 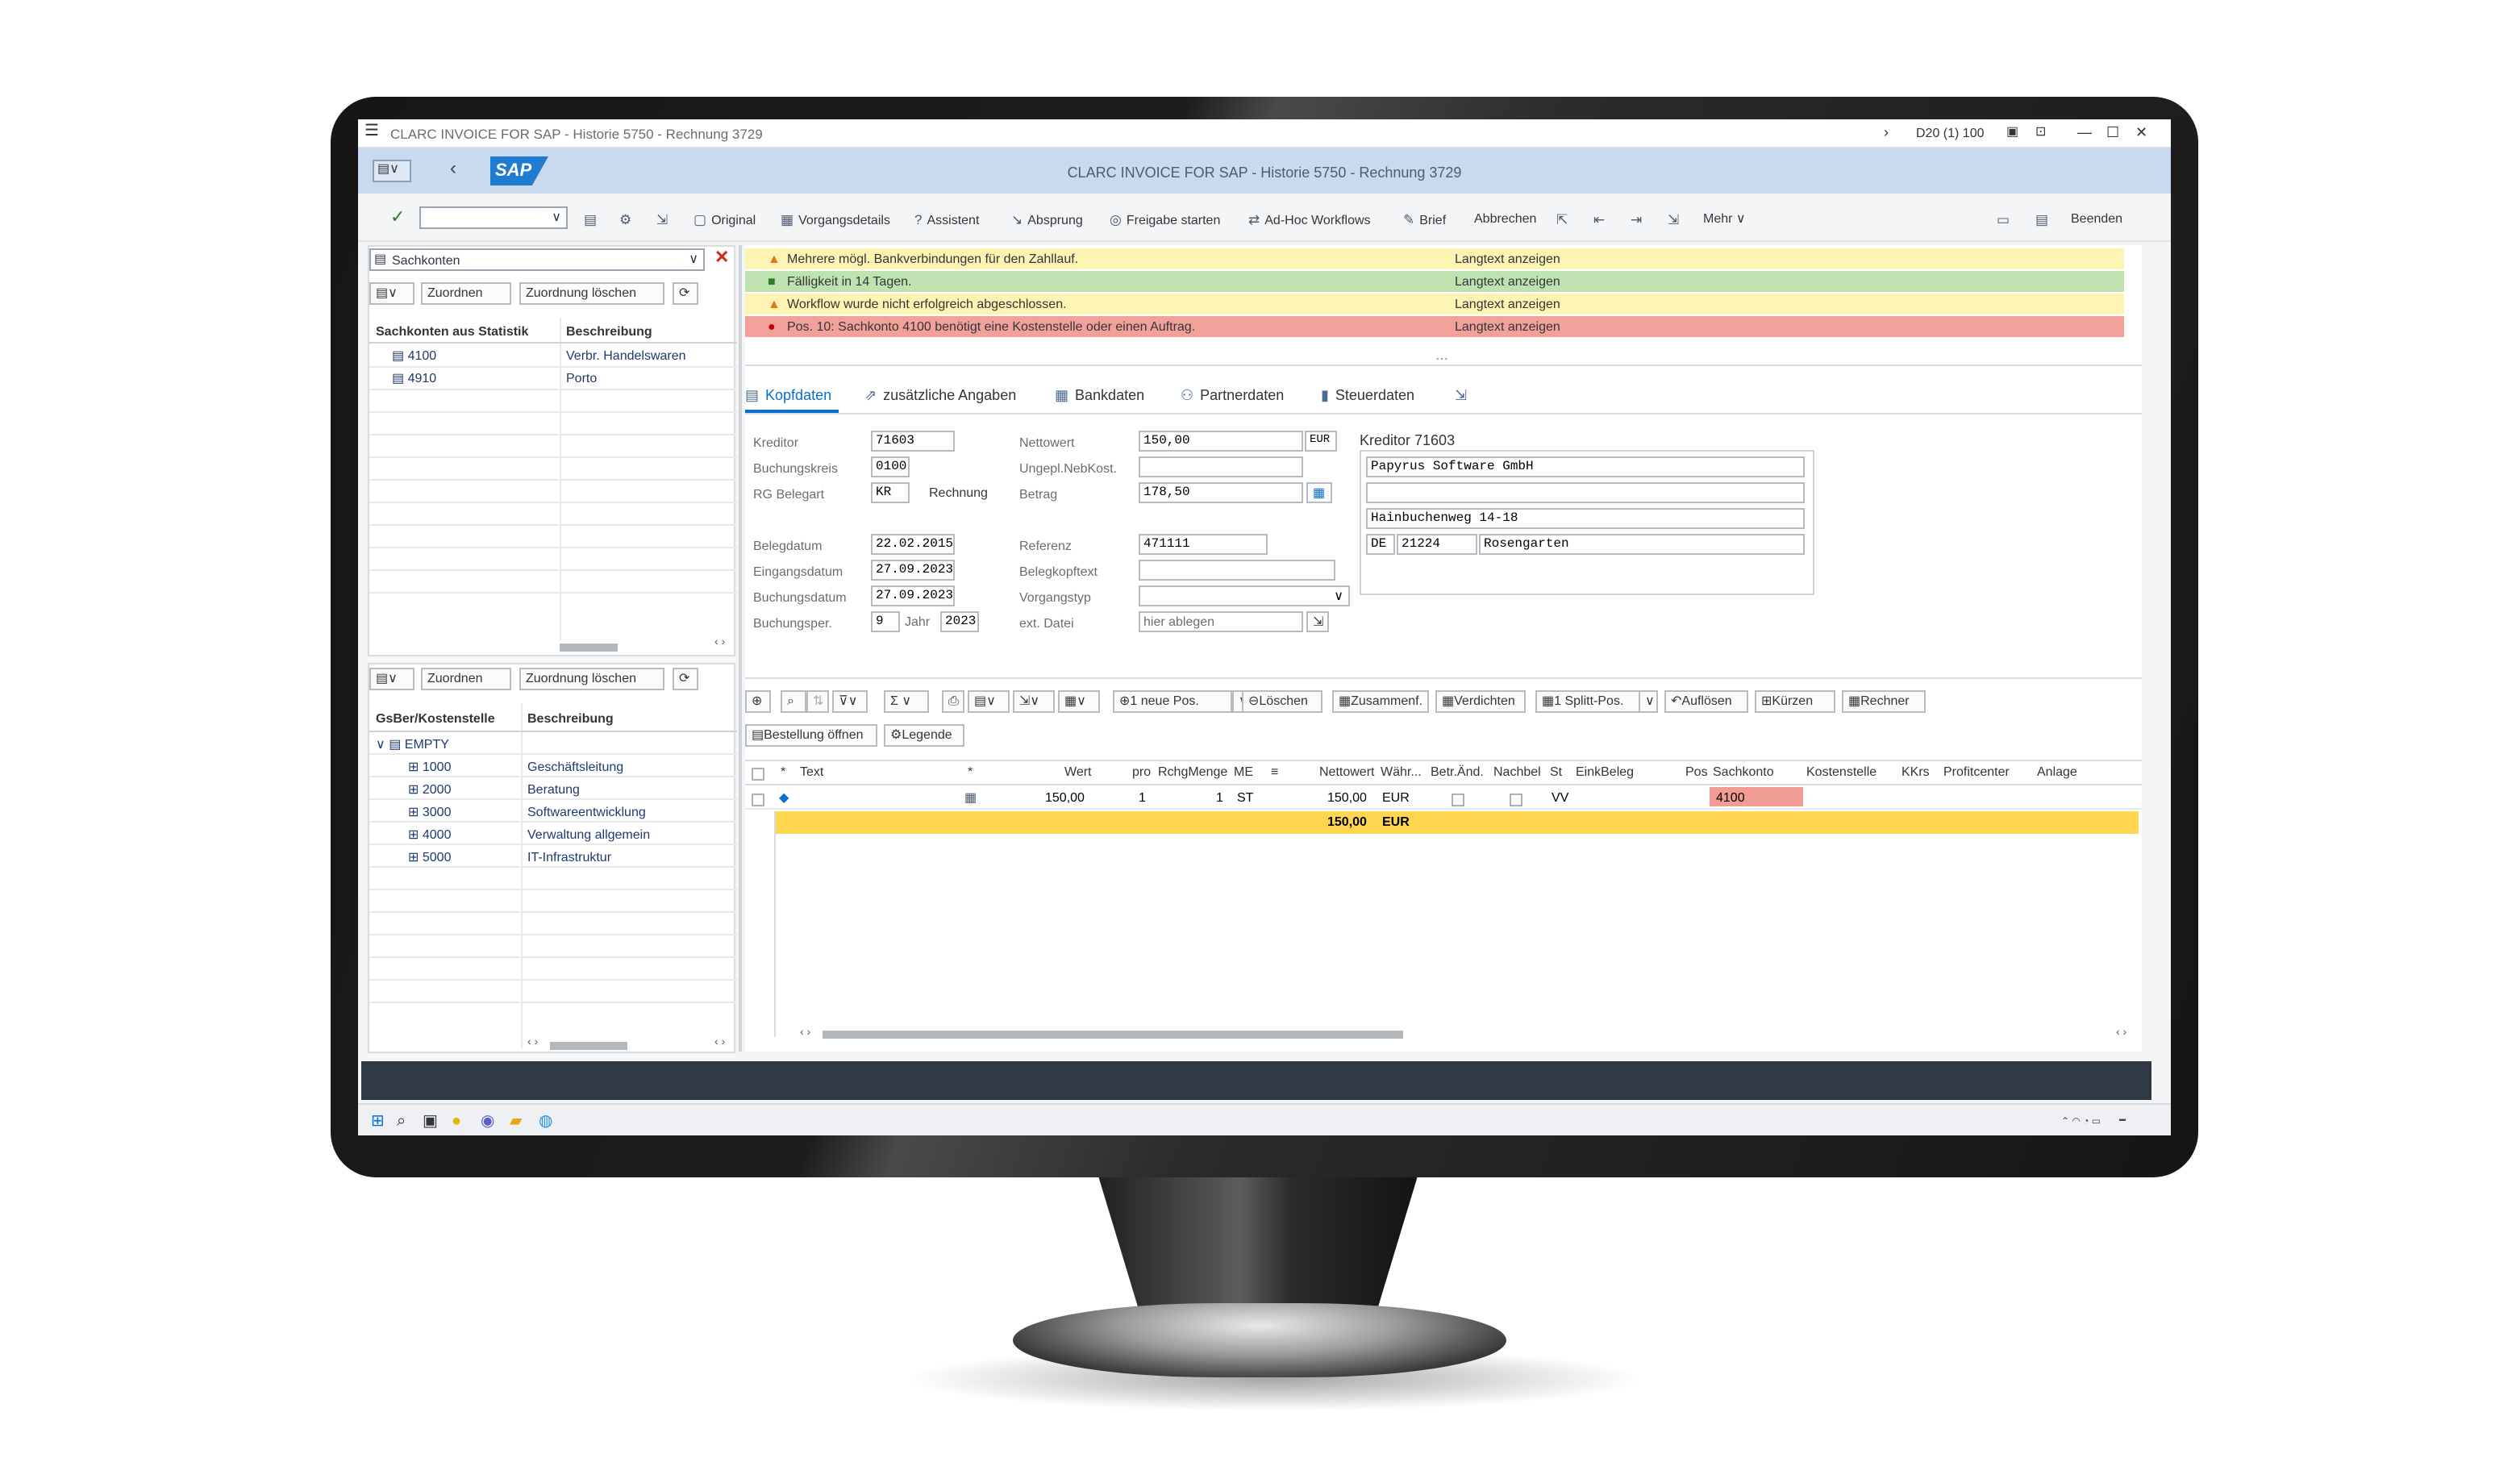 I want to click on abbrechen-button: Abbrechen, so click(x=1505, y=218).